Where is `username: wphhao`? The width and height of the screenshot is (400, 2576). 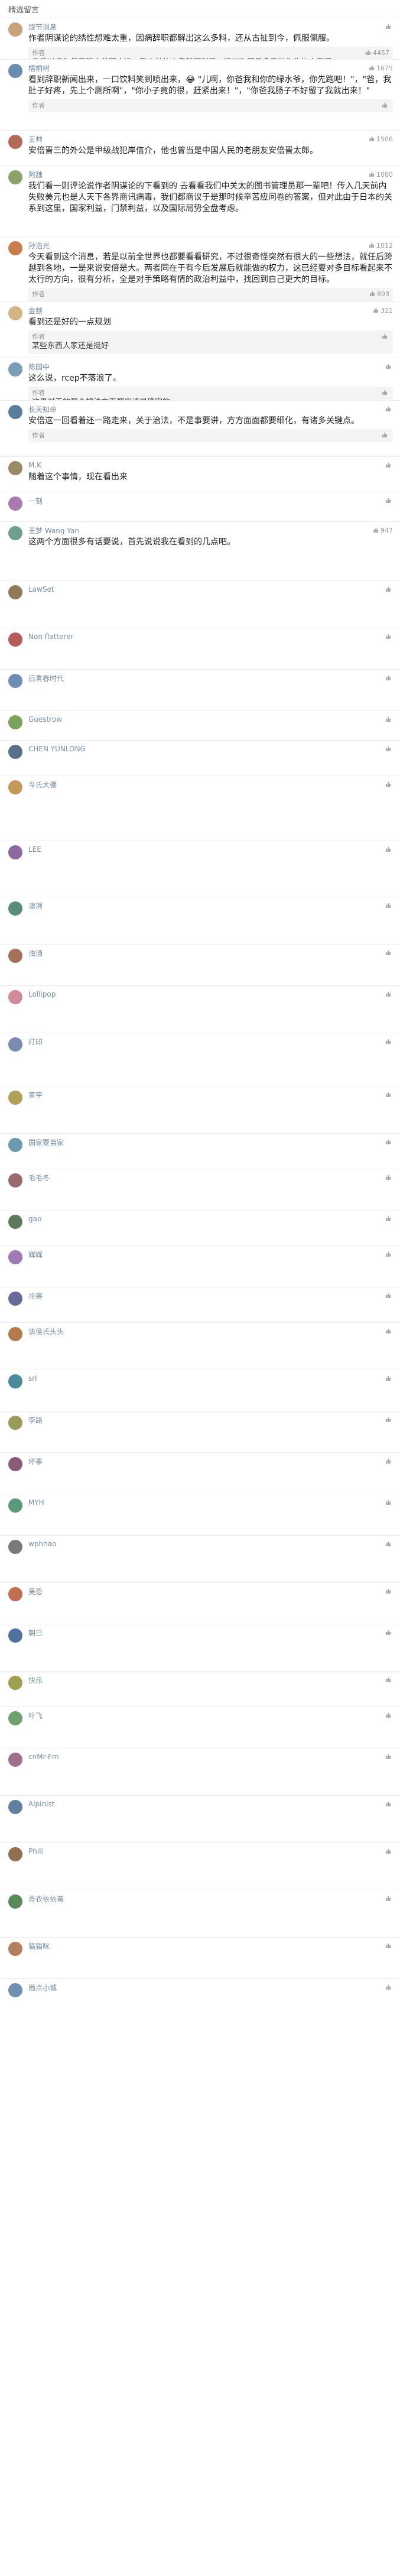 username: wphhao is located at coordinates (42, 1544).